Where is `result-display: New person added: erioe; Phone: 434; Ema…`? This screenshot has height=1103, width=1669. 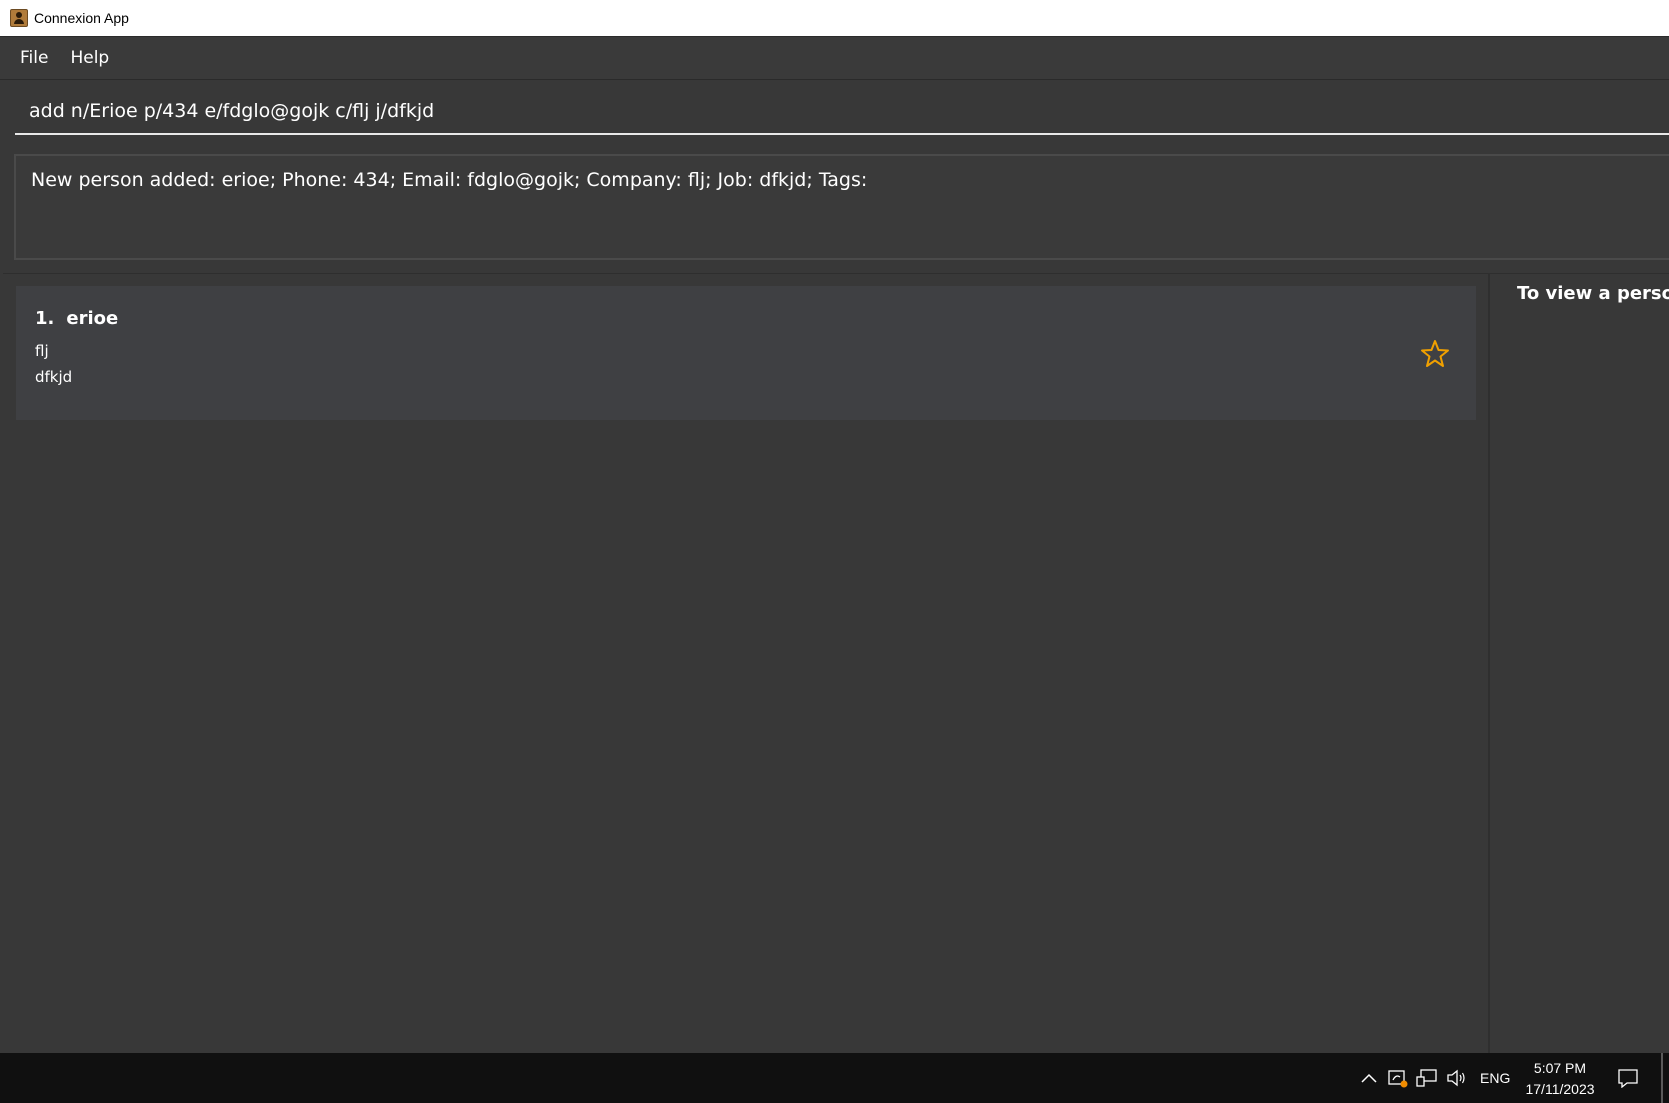 result-display: New person added: erioe; Phone: 434; Ema… is located at coordinates (841, 207).